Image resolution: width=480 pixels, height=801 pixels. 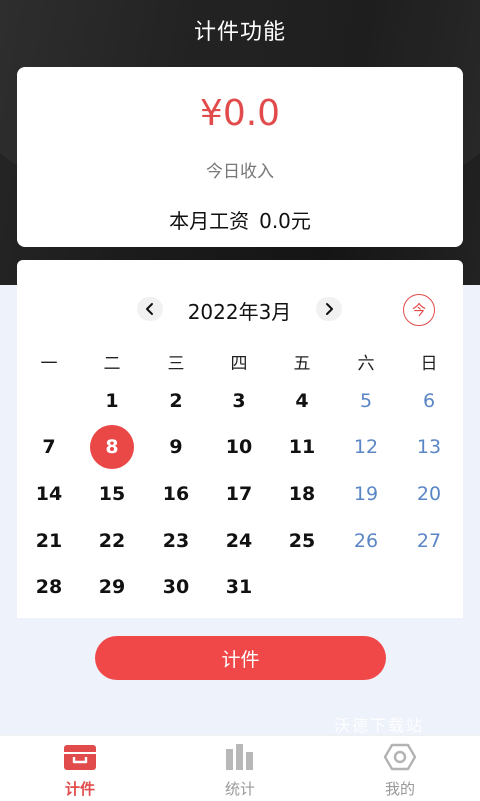 I want to click on calendar-day: 17, so click(x=239, y=494).